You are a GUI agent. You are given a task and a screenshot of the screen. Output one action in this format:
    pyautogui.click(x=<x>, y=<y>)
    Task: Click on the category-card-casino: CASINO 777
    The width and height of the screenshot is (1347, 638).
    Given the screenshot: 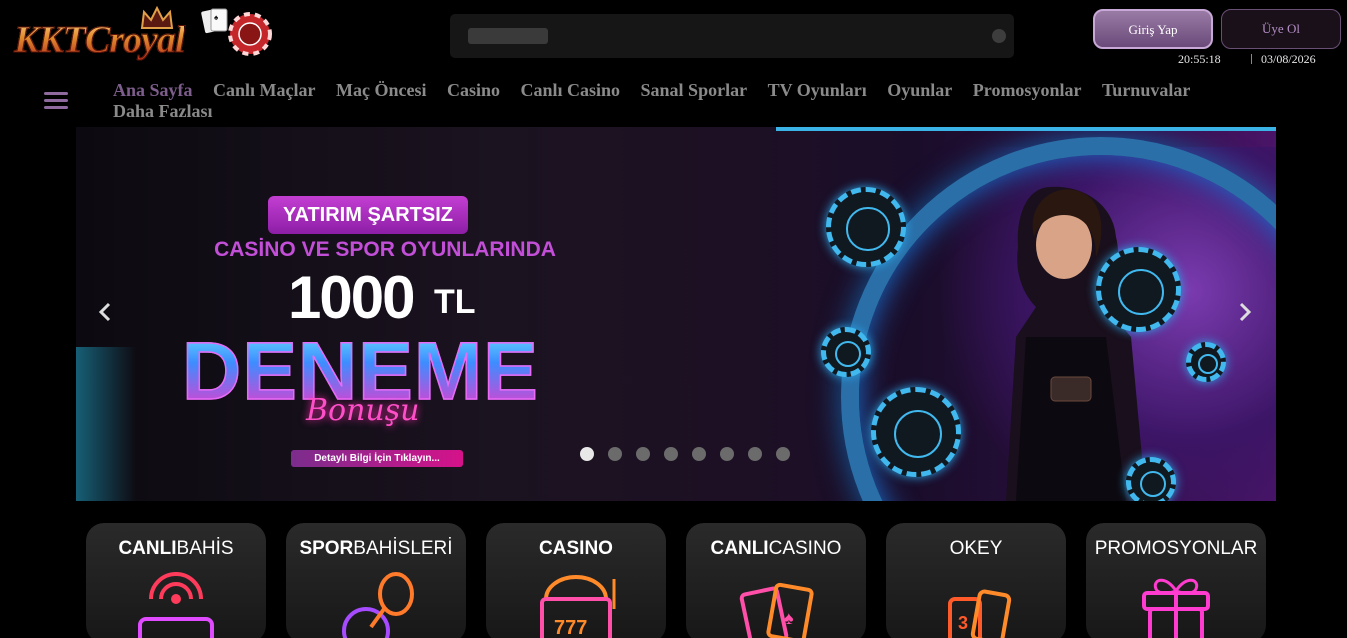 What is the action you would take?
    pyautogui.click(x=576, y=580)
    